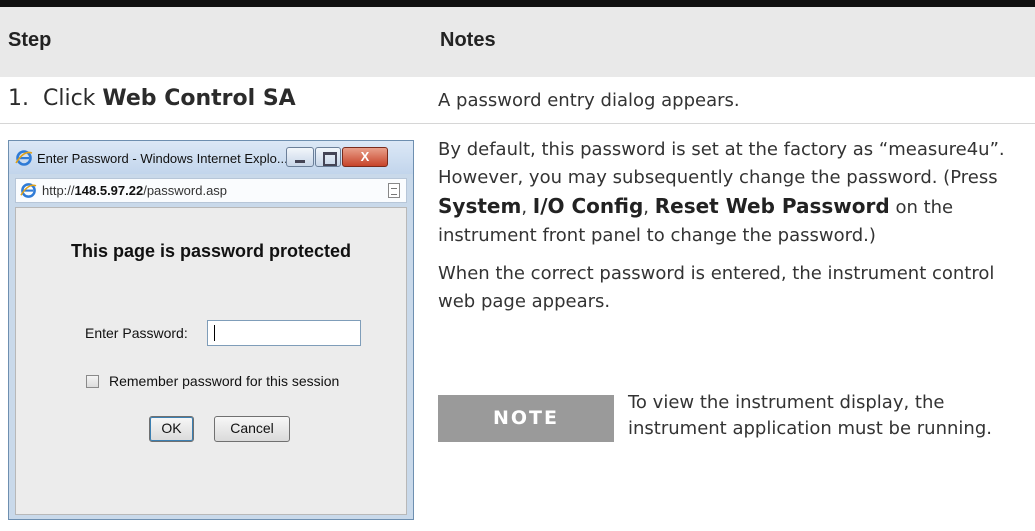 The height and width of the screenshot is (531, 1035). I want to click on step-1-bold: Web Control SA, so click(199, 98).